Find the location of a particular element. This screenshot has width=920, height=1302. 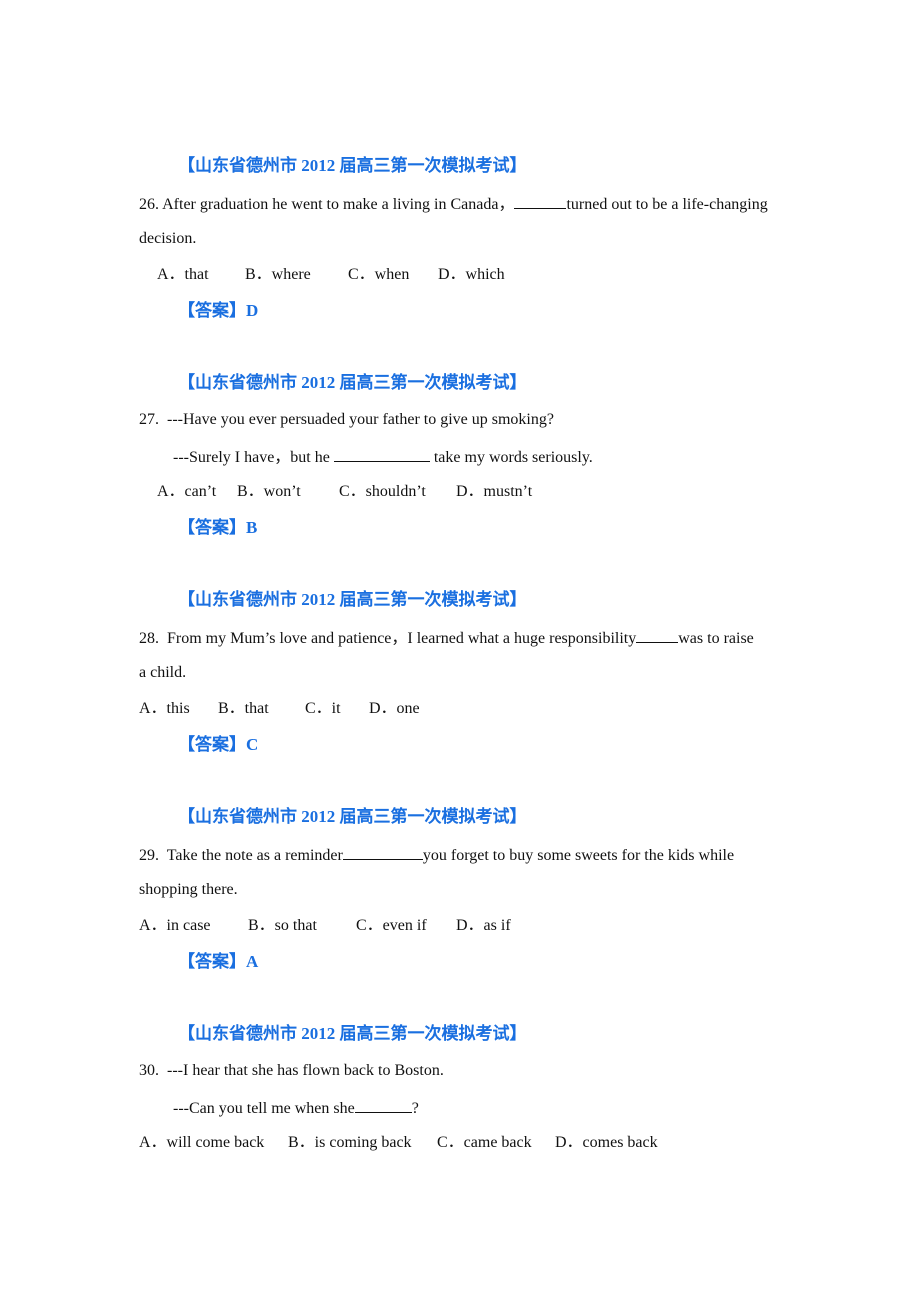

answer-value: B is located at coordinates (252, 527).